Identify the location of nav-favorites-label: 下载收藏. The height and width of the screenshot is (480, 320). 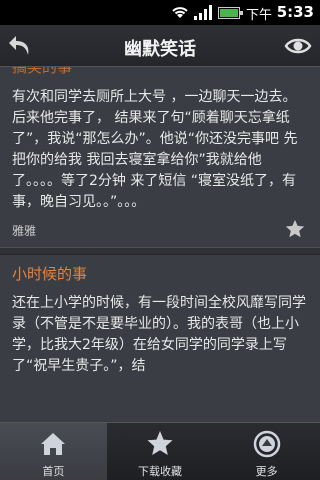
(160, 471).